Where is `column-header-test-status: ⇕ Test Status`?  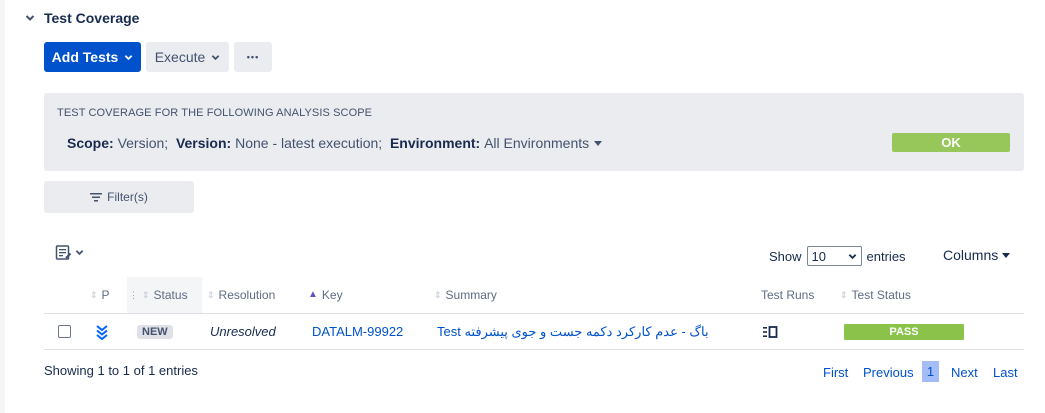
column-header-test-status: ⇕ Test Status is located at coordinates (875, 295).